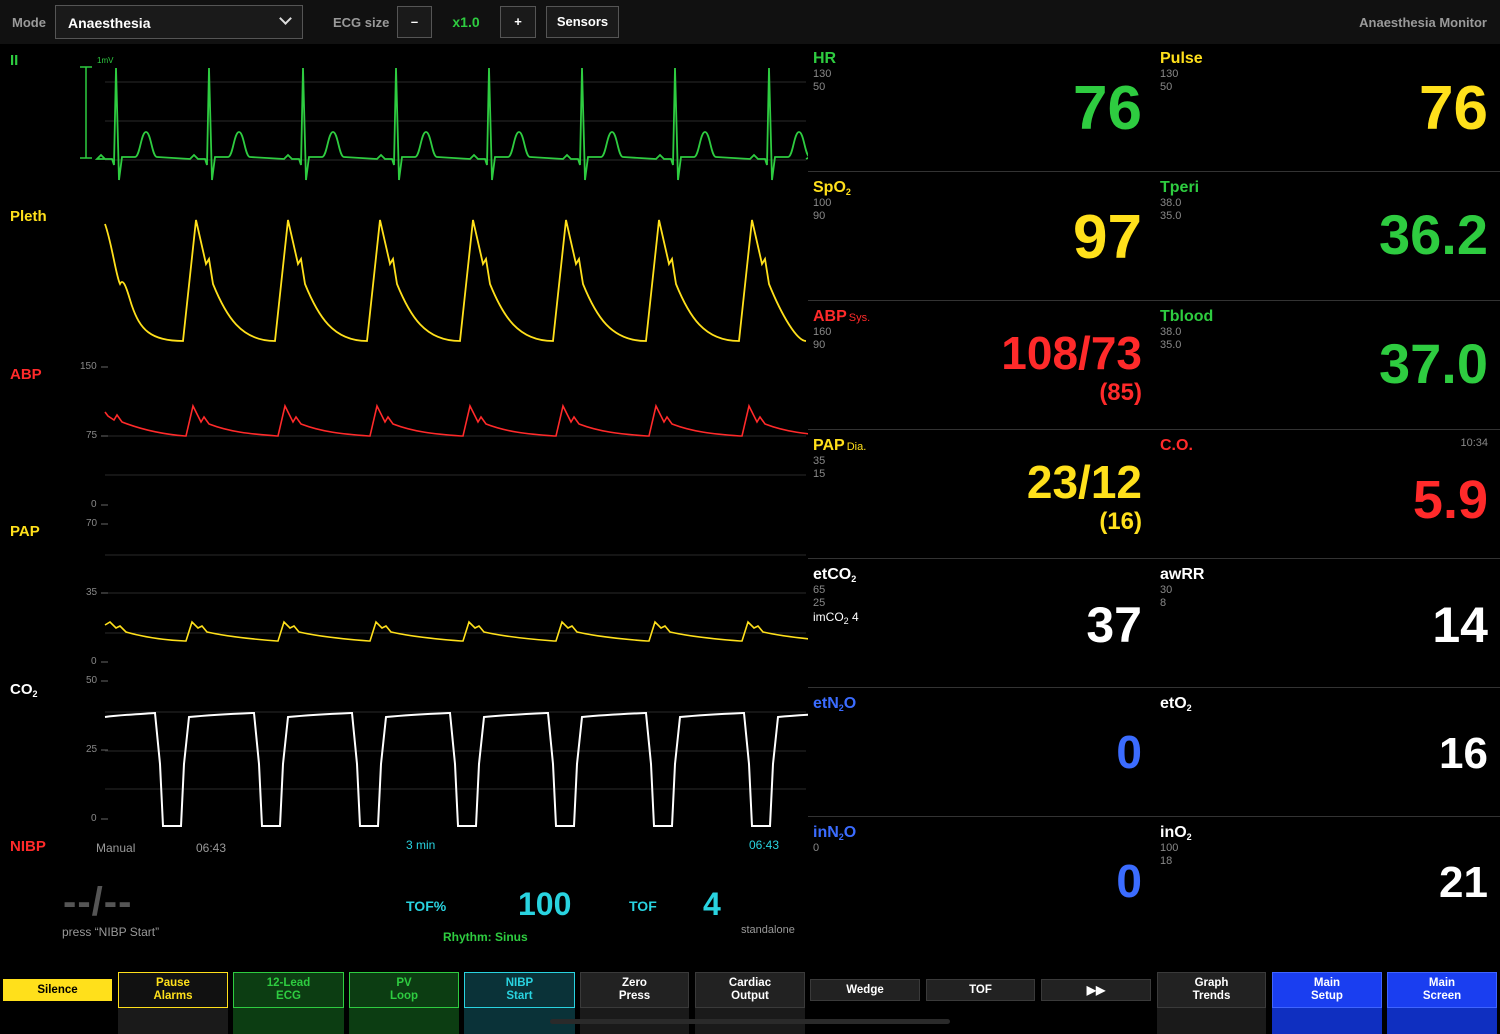 This screenshot has height=1034, width=1500. Describe the element at coordinates (28, 216) in the screenshot. I see `pleth-label: Pleth` at that location.